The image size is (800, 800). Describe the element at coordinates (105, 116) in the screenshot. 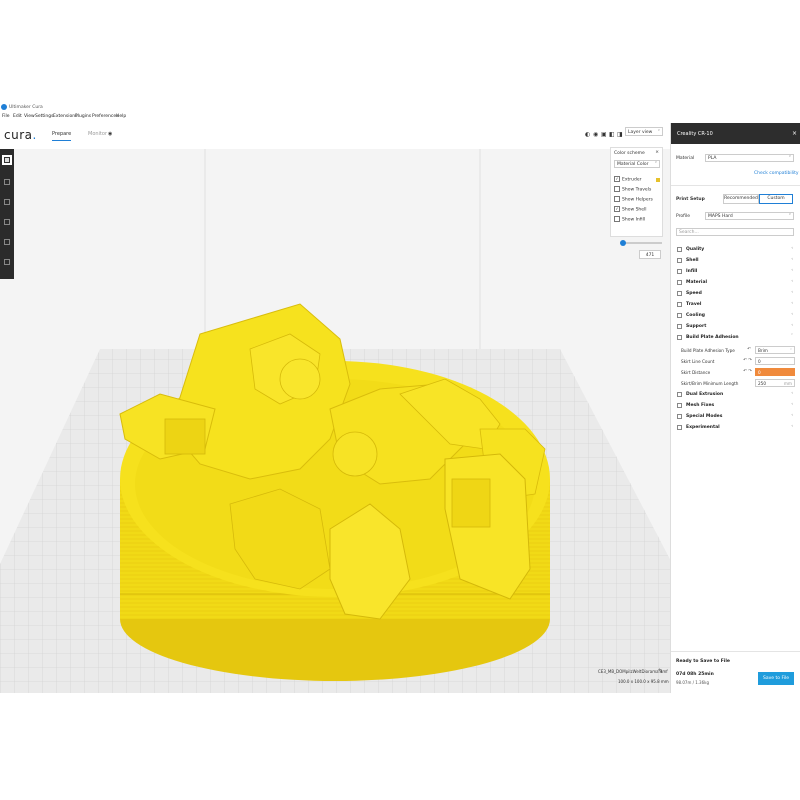

I see `menu-preferences: Preferences` at that location.